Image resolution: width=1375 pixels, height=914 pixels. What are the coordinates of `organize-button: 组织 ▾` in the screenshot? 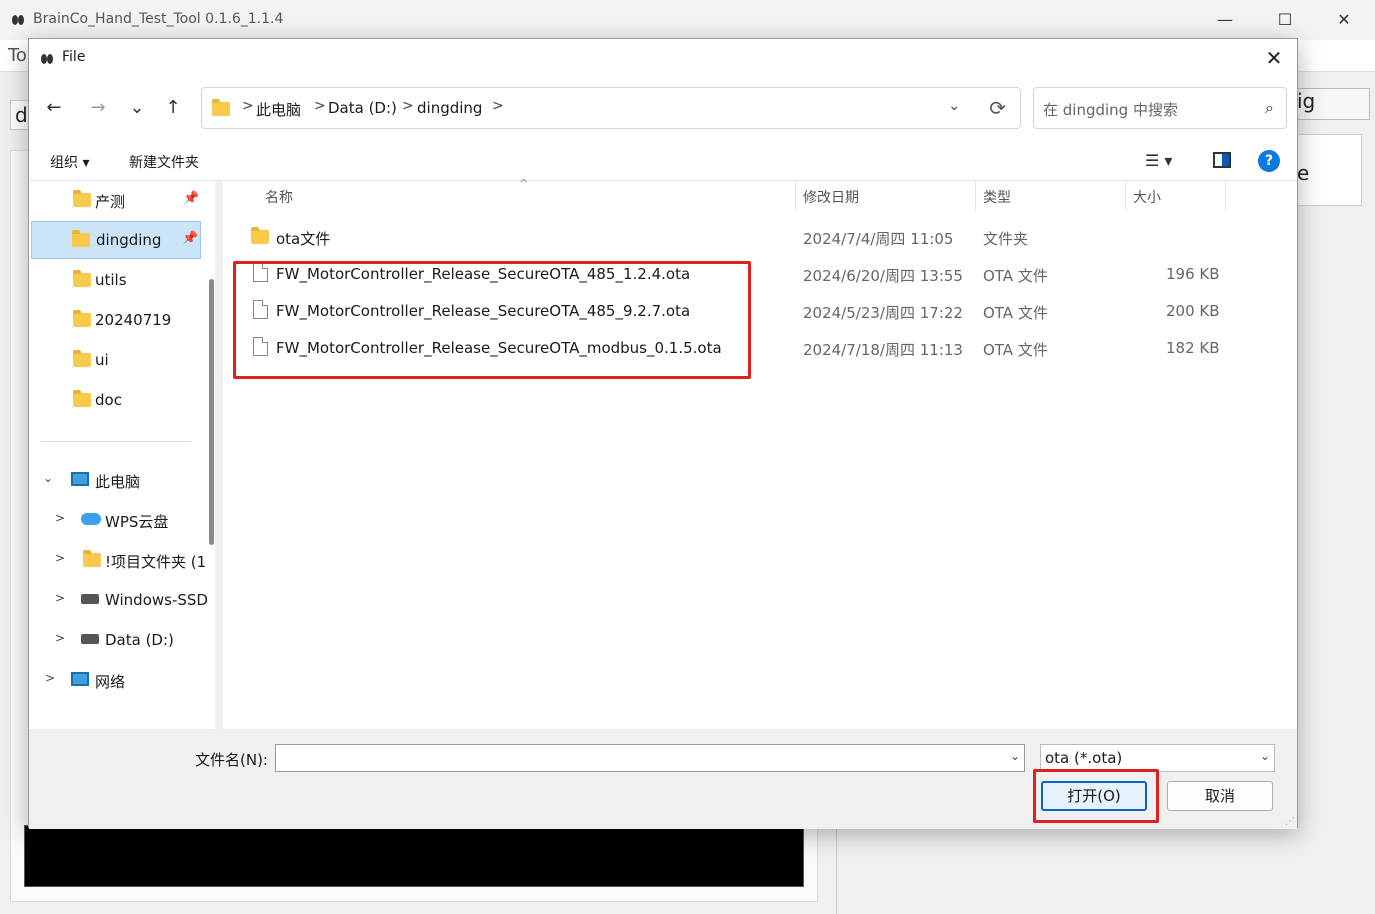 It's located at (69, 162).